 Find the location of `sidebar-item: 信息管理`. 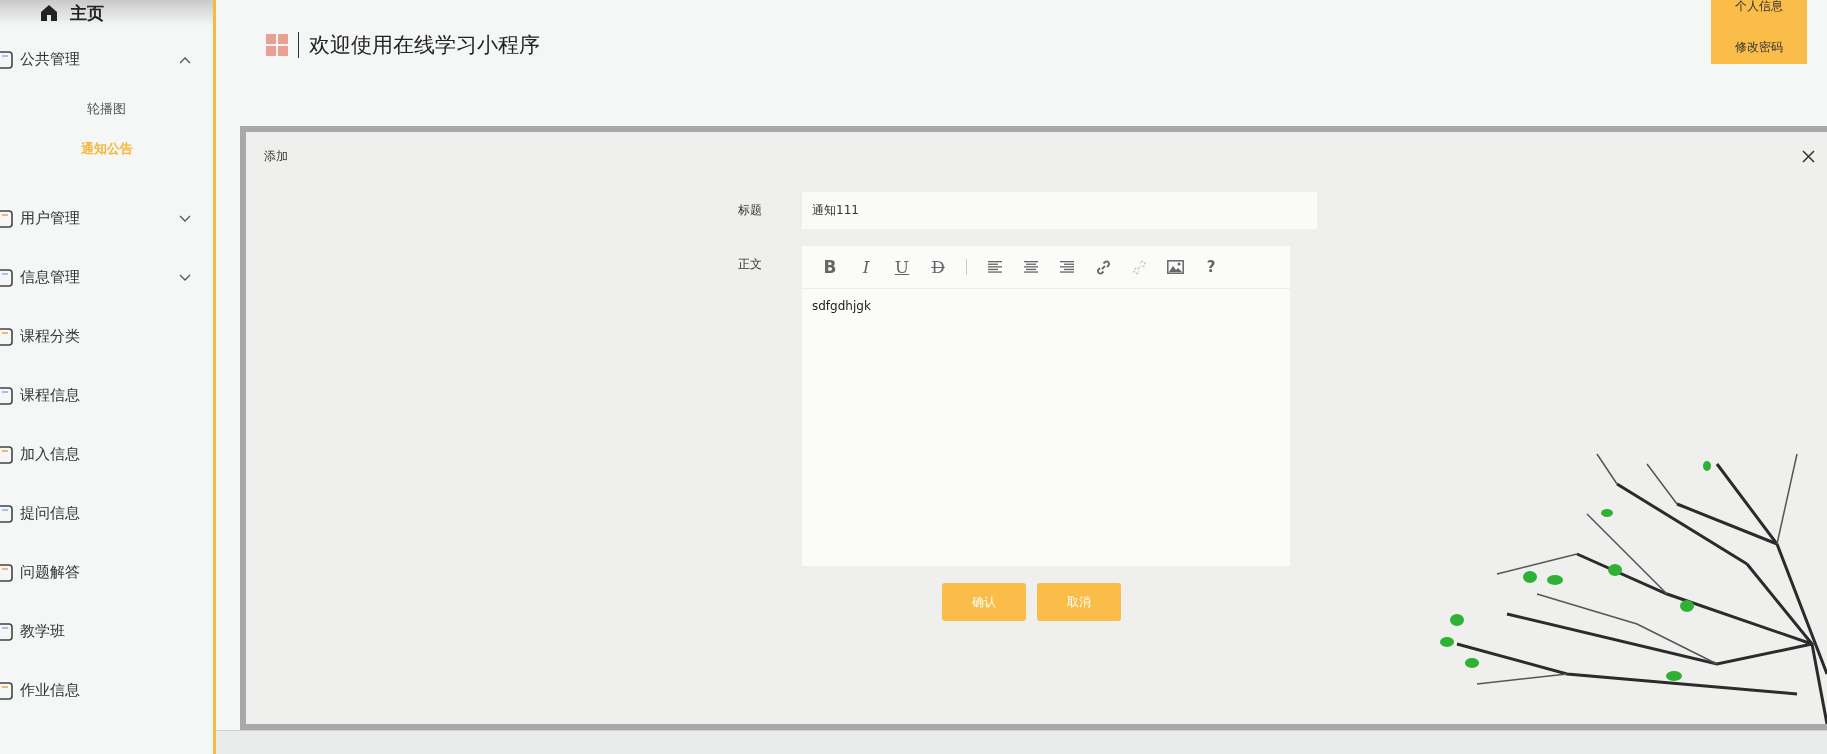

sidebar-item: 信息管理 is located at coordinates (106, 277).